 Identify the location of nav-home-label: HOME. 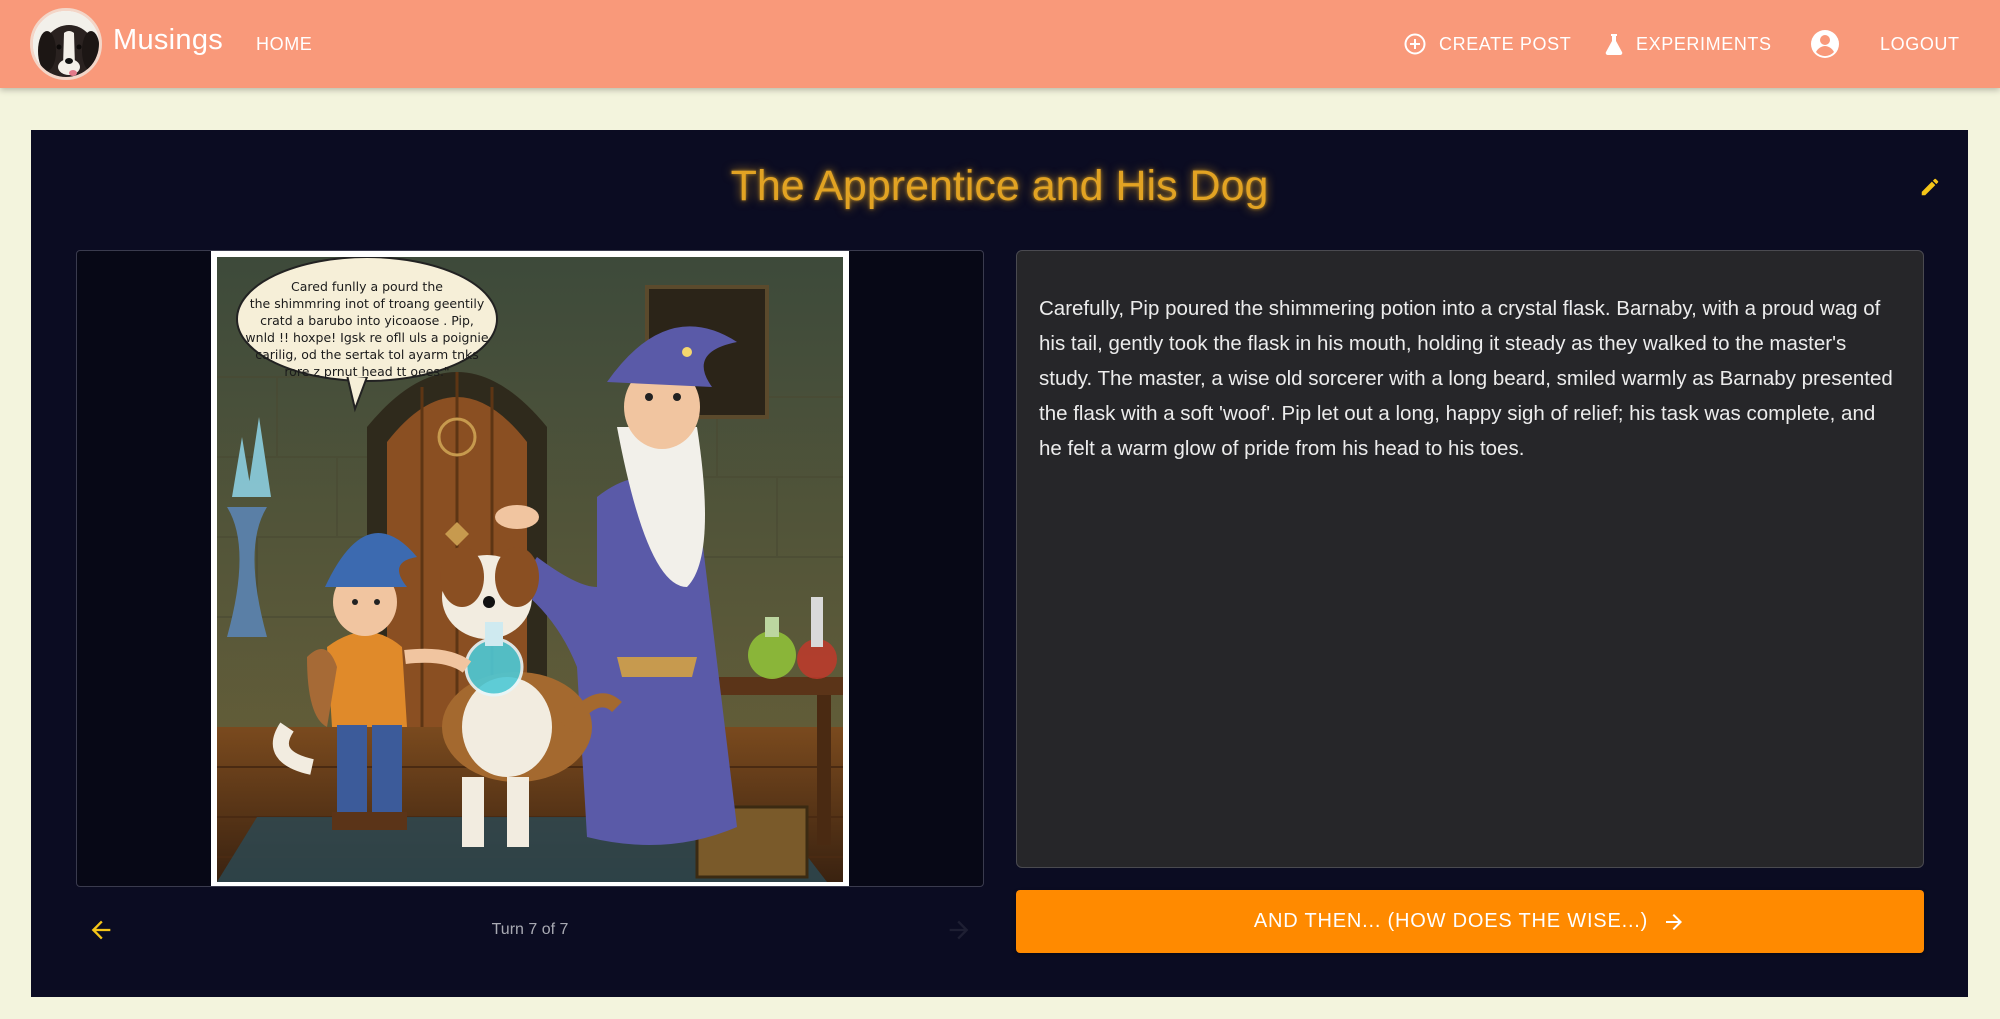
(284, 43).